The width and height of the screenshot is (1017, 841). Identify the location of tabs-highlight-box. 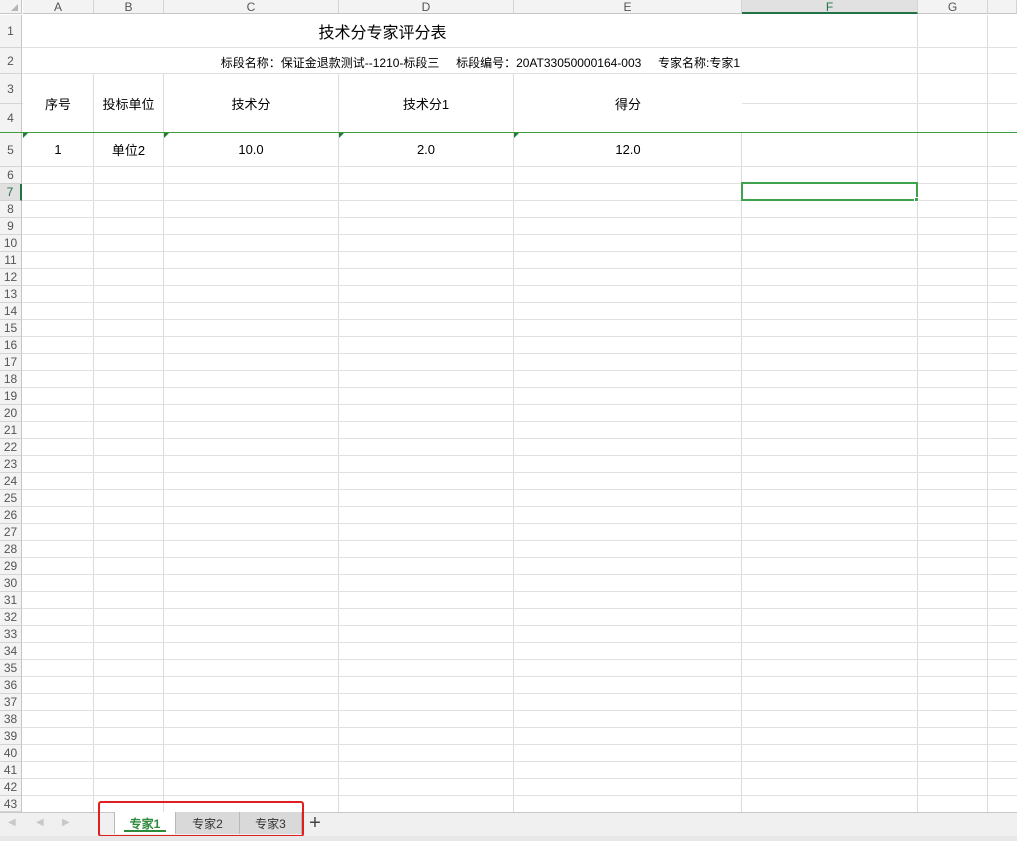
(201, 819).